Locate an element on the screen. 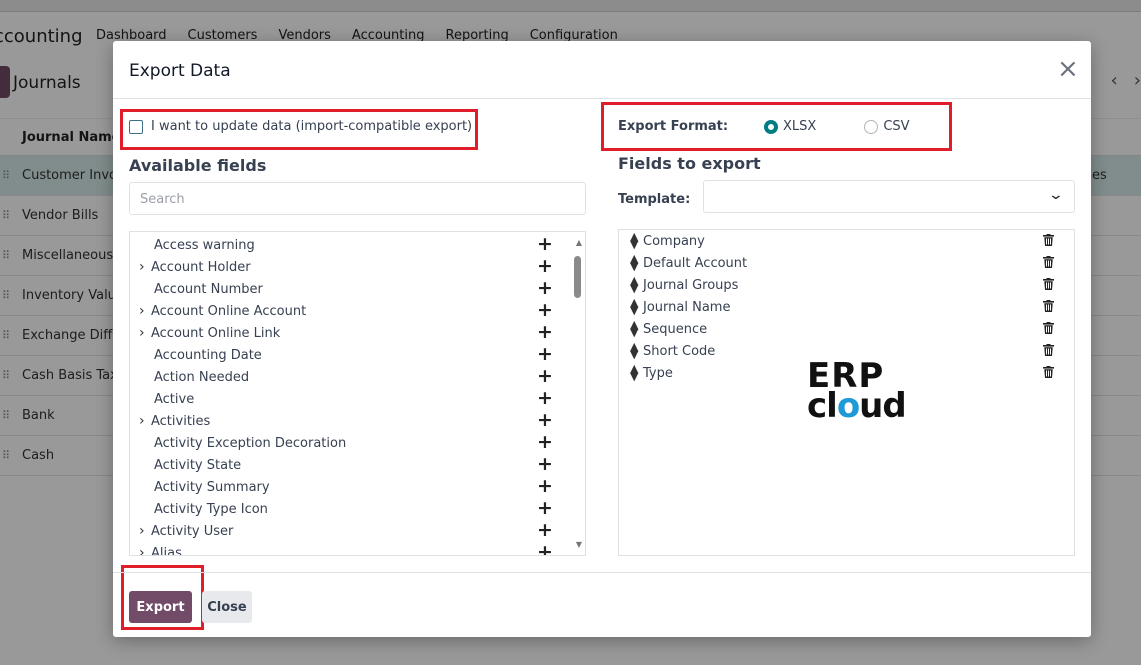 This screenshot has width=1141, height=665. format-csv-radio: CSV is located at coordinates (887, 126).